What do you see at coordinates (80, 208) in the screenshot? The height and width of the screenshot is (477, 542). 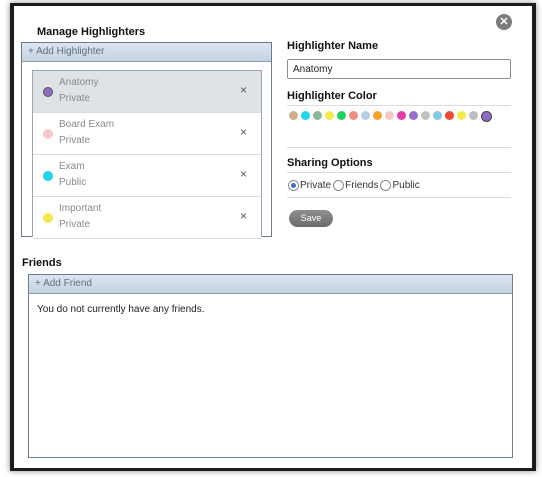 I see `highlighter-name: Important` at bounding box center [80, 208].